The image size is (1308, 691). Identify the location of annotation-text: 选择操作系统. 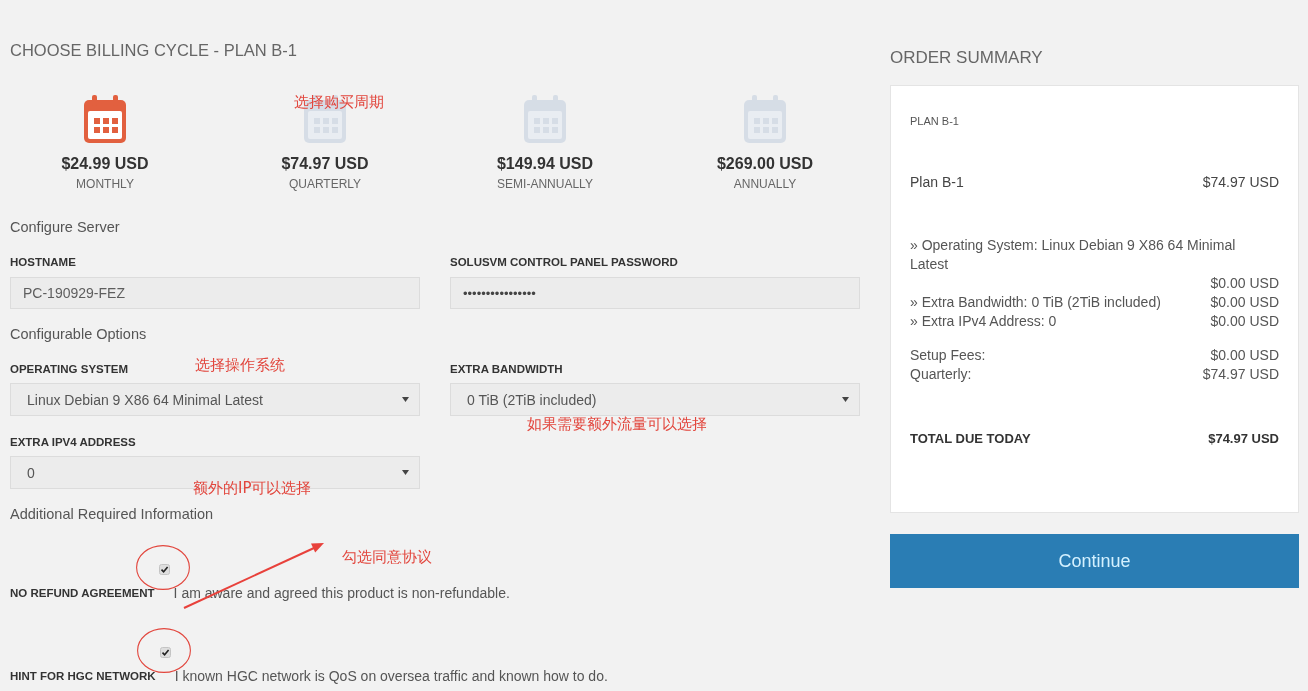
(240, 365).